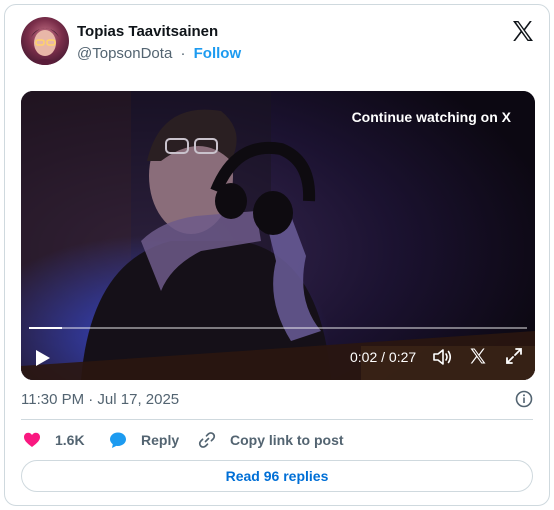 The width and height of the screenshot is (554, 510). I want to click on volume-icon, so click(442, 357).